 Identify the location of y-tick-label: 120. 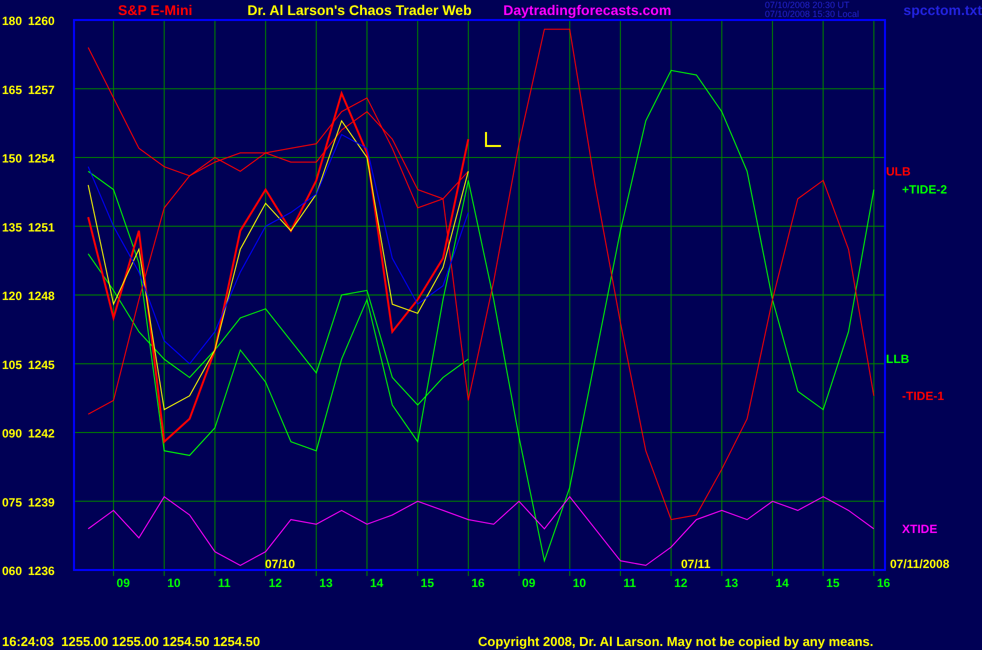
(12, 296).